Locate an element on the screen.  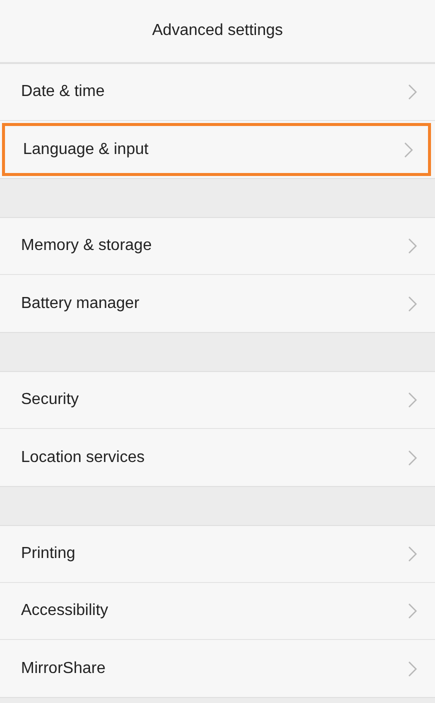
settings-item: Security is located at coordinates (217, 400).